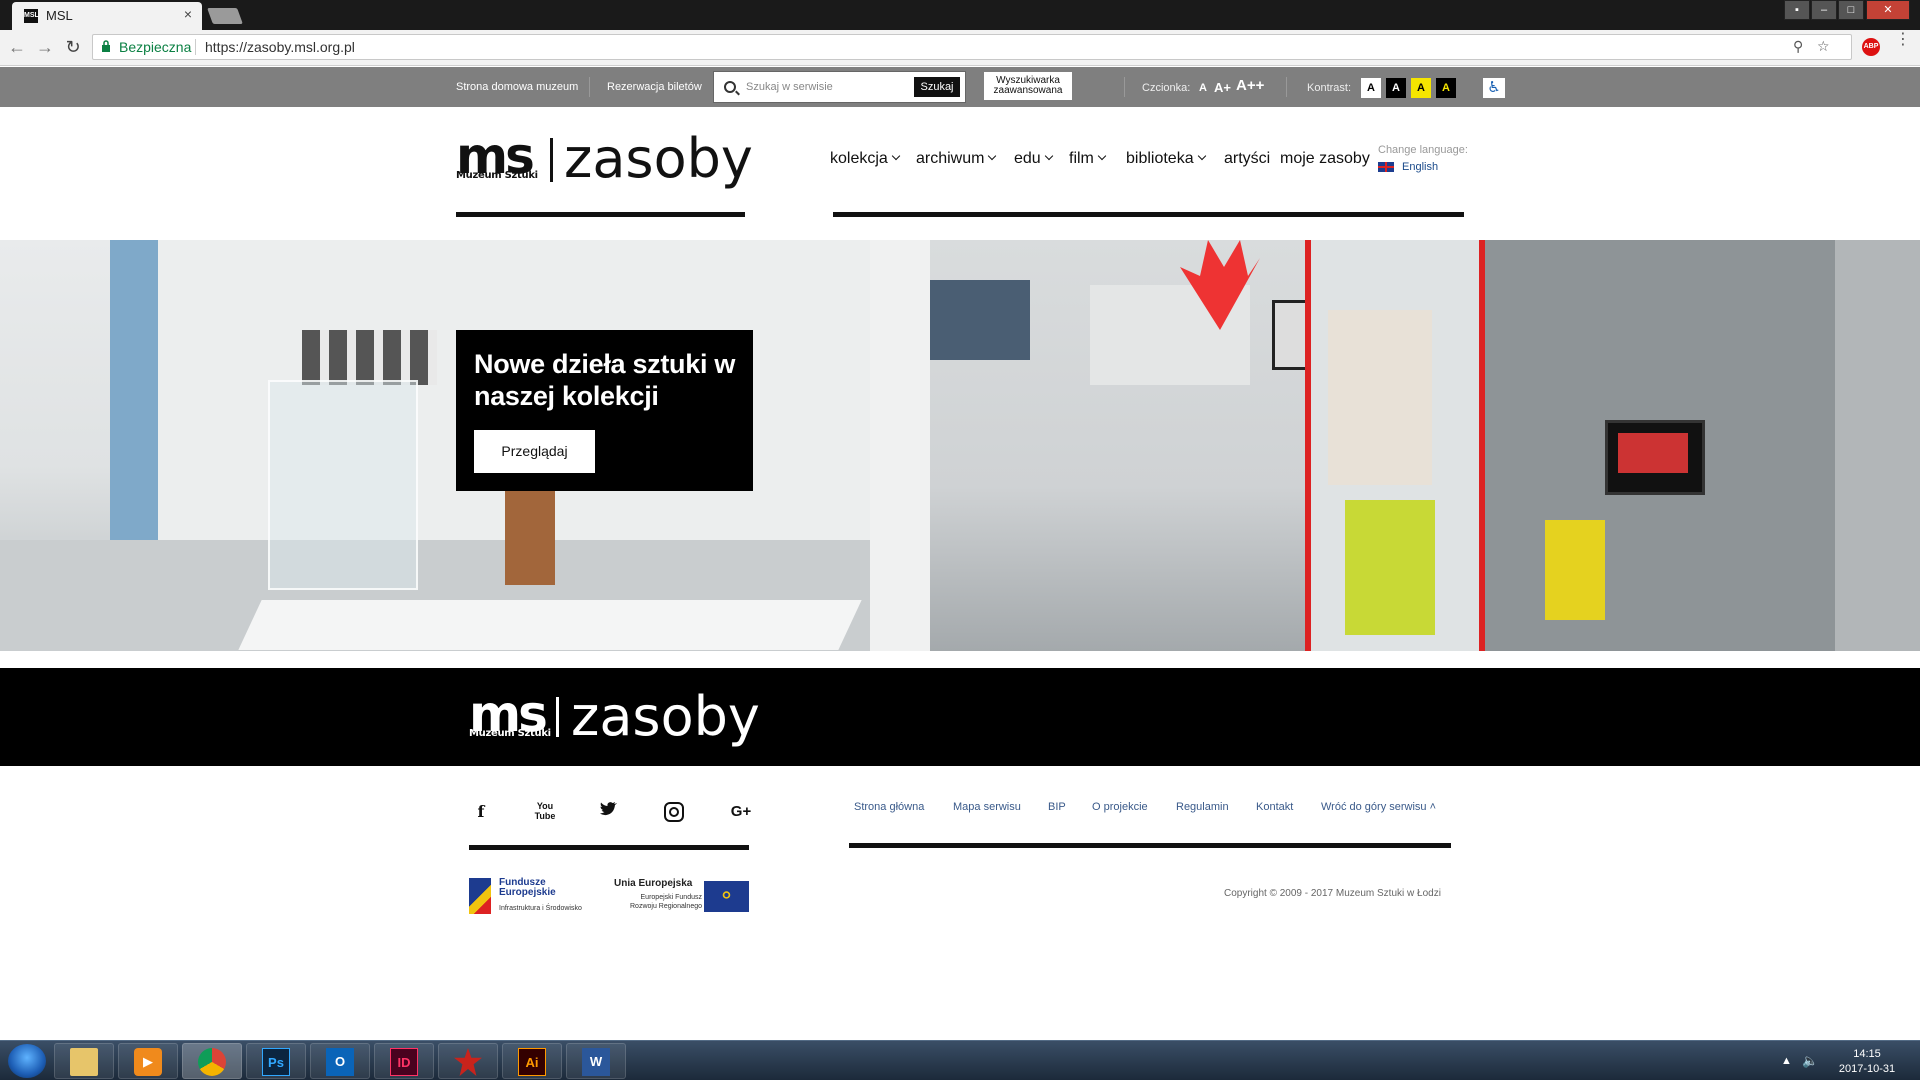 This screenshot has width=1920, height=1080. Describe the element at coordinates (527, 887) in the screenshot. I see `eu-funds-title: Fundusze Europejskie` at that location.